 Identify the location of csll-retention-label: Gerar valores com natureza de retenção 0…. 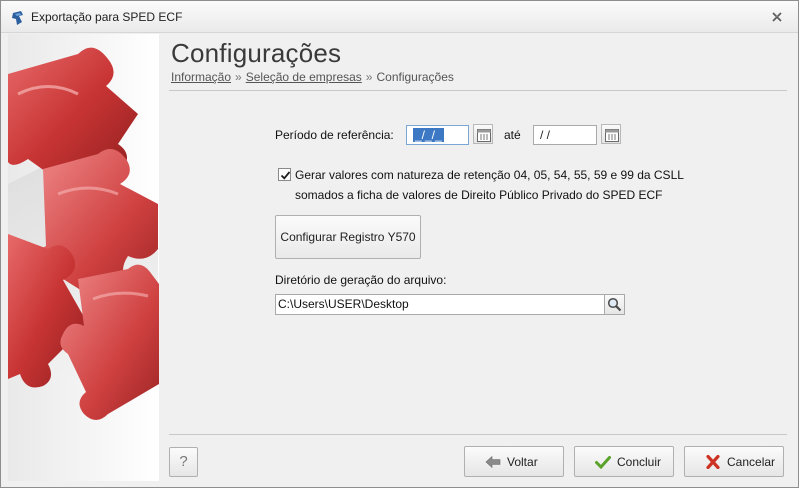
(489, 185).